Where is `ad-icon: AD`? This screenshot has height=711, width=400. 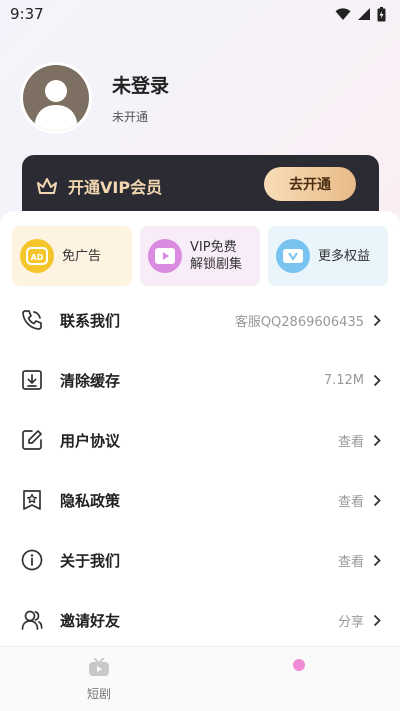 ad-icon: AD is located at coordinates (37, 256).